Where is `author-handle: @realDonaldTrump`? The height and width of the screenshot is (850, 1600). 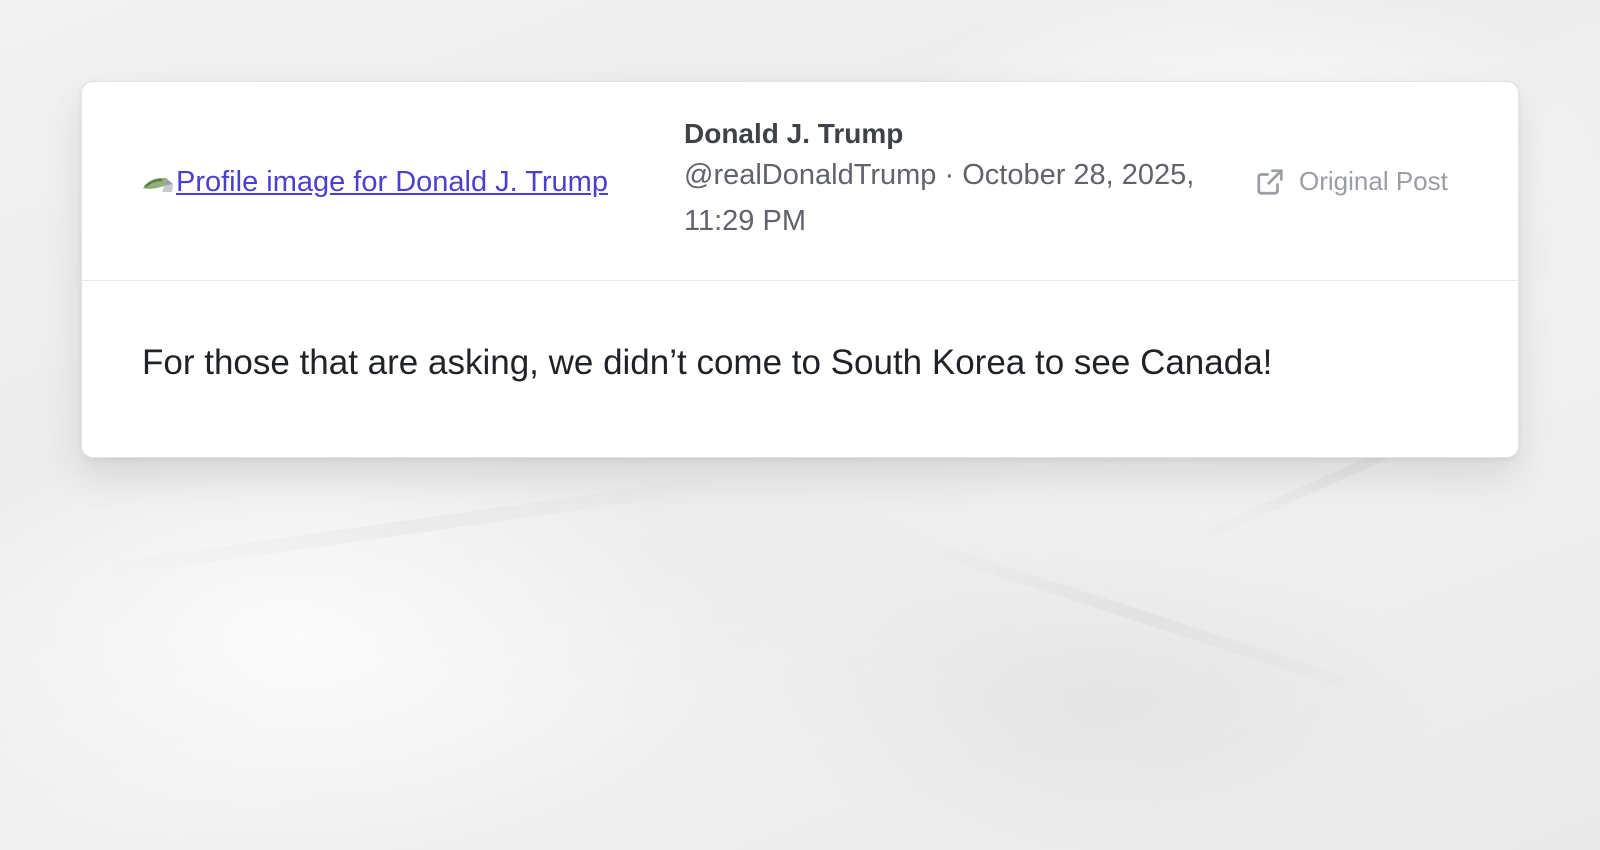
author-handle: @realDonaldTrump is located at coordinates (810, 175).